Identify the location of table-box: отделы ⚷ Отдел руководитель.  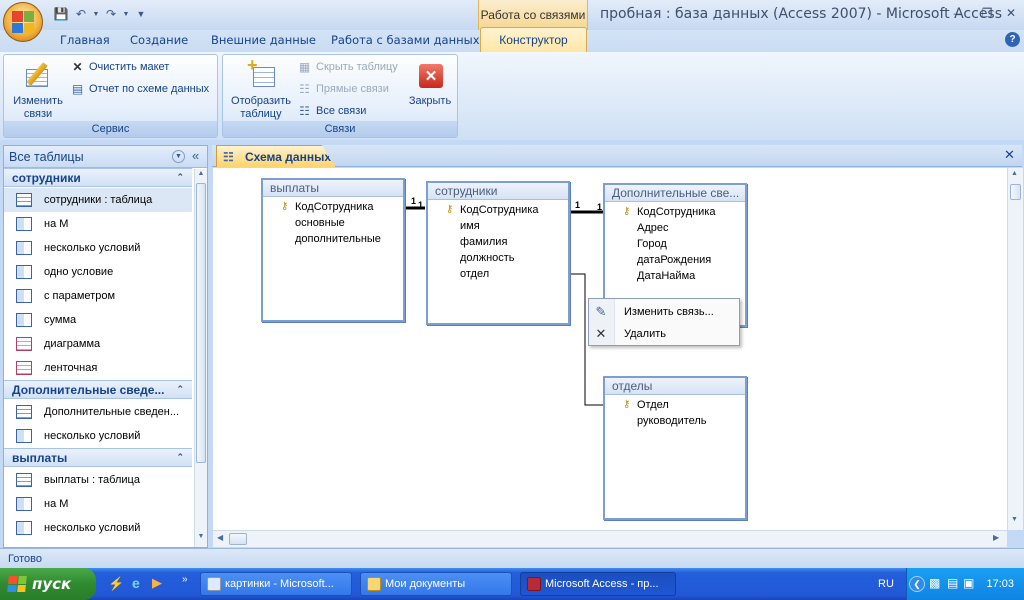
(675, 448).